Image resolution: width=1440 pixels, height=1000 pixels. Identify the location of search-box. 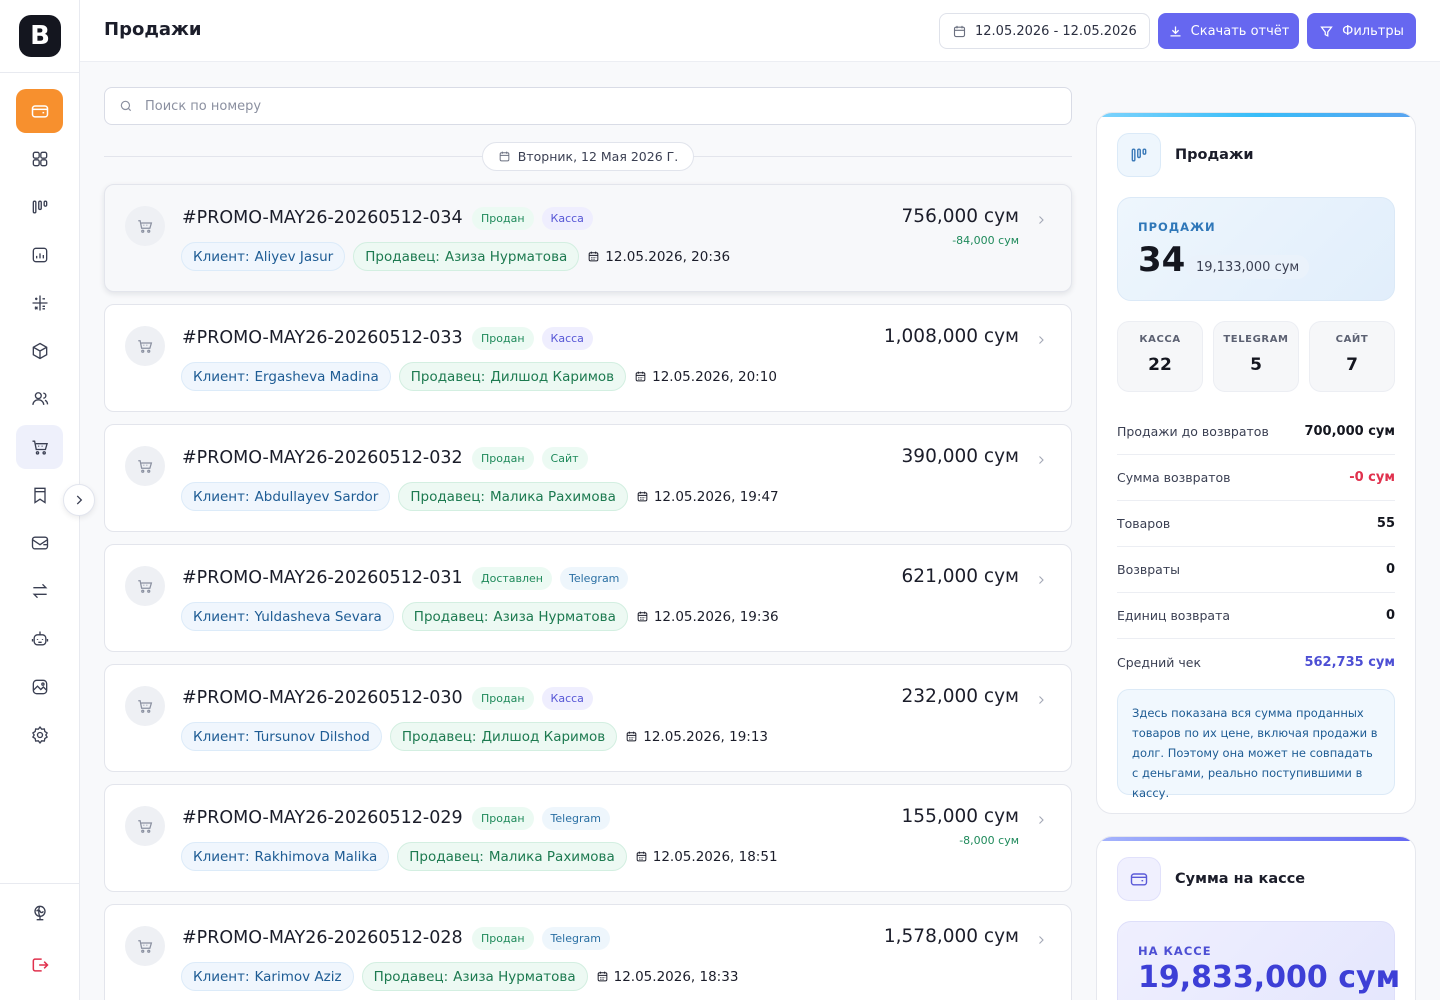
(588, 106).